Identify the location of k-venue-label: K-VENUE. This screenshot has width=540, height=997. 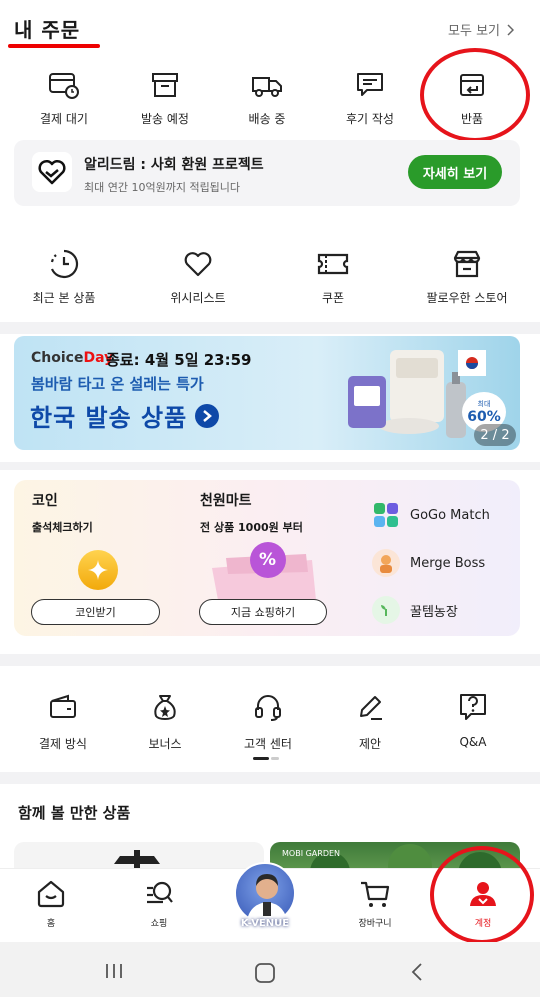
(265, 923).